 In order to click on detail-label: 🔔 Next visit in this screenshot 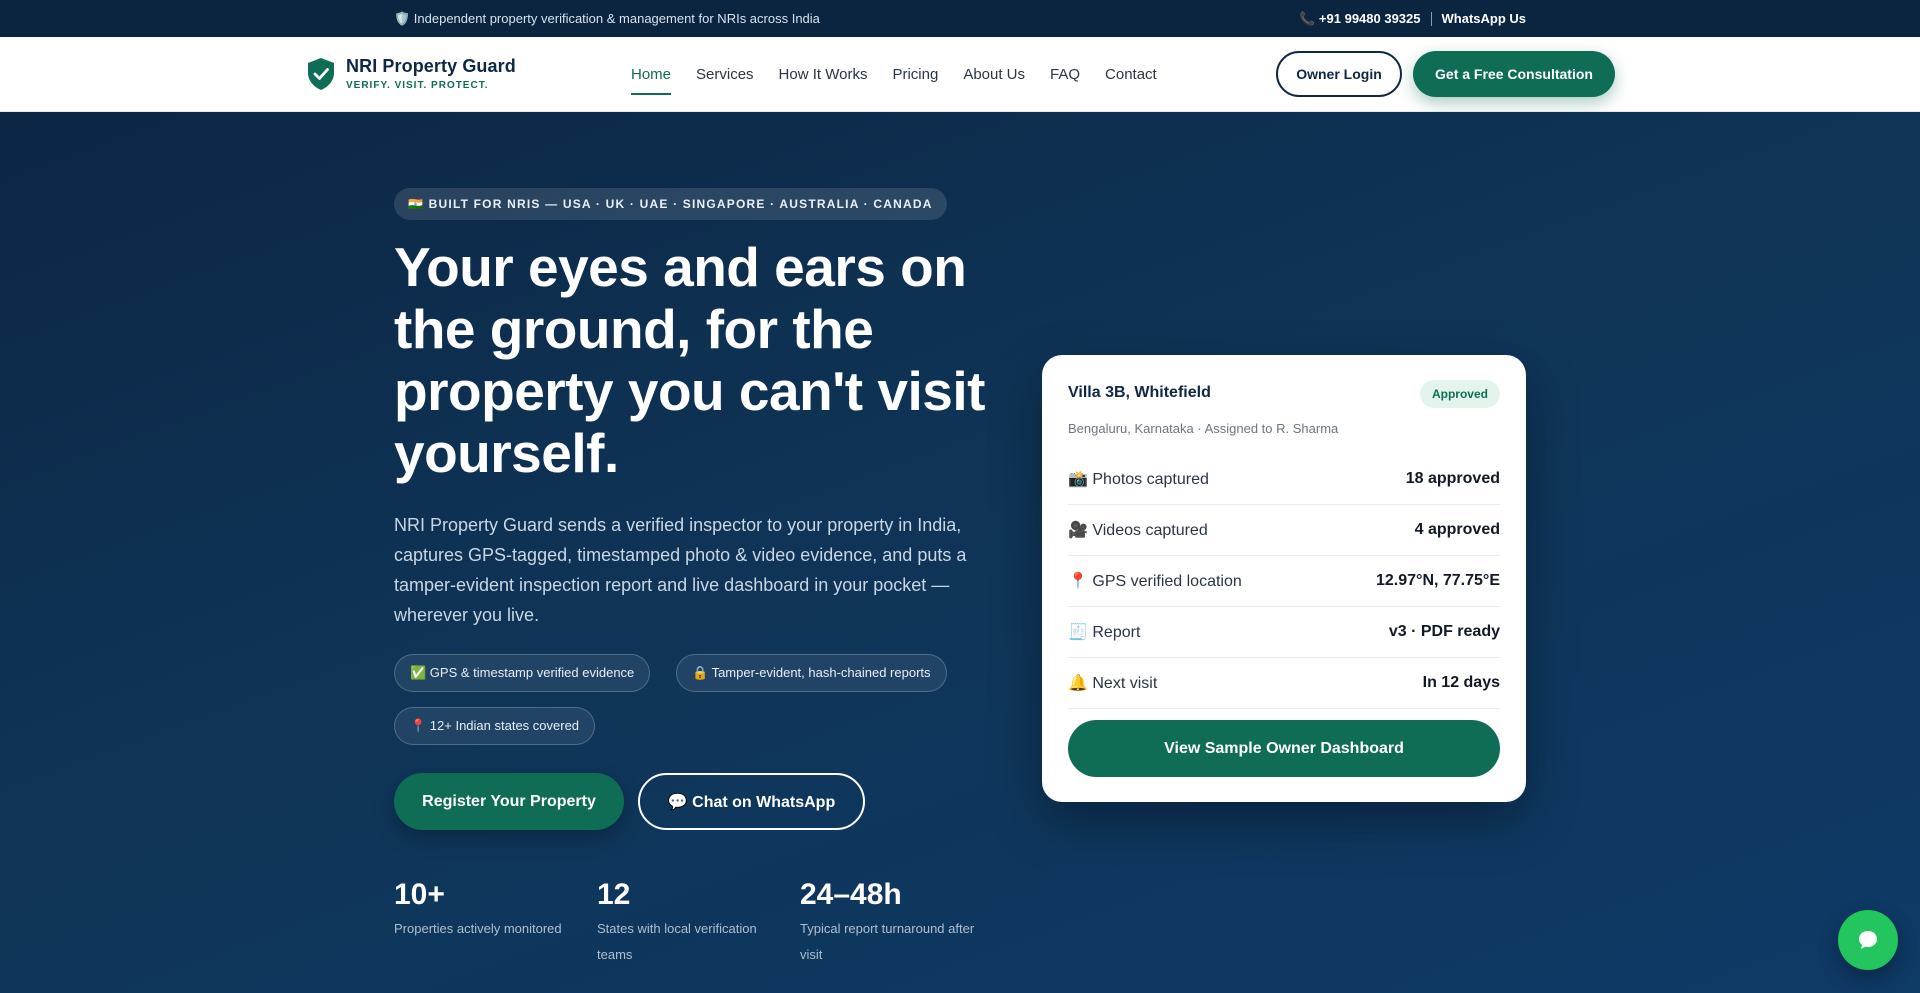, I will do `click(1113, 683)`.